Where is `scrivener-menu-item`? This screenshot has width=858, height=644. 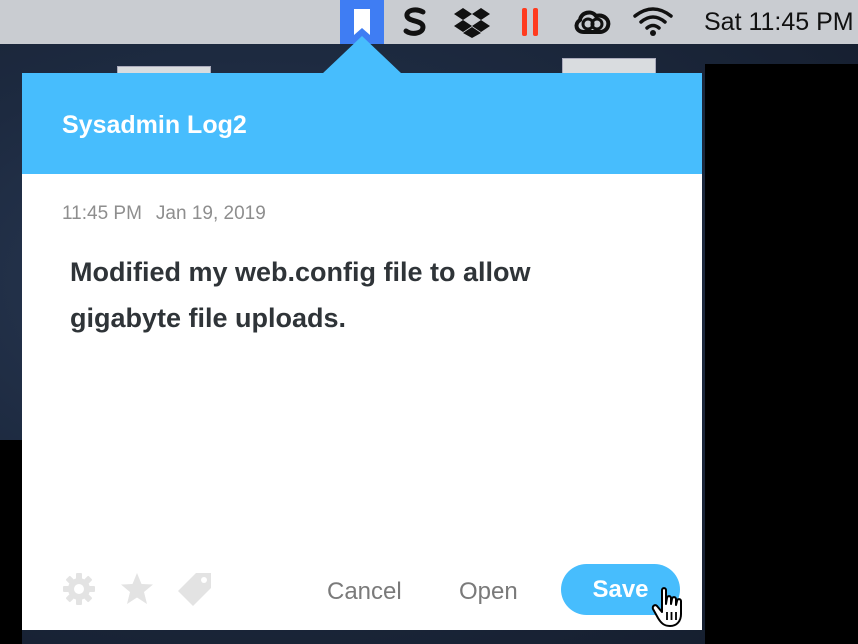
scrivener-menu-item is located at coordinates (415, 22).